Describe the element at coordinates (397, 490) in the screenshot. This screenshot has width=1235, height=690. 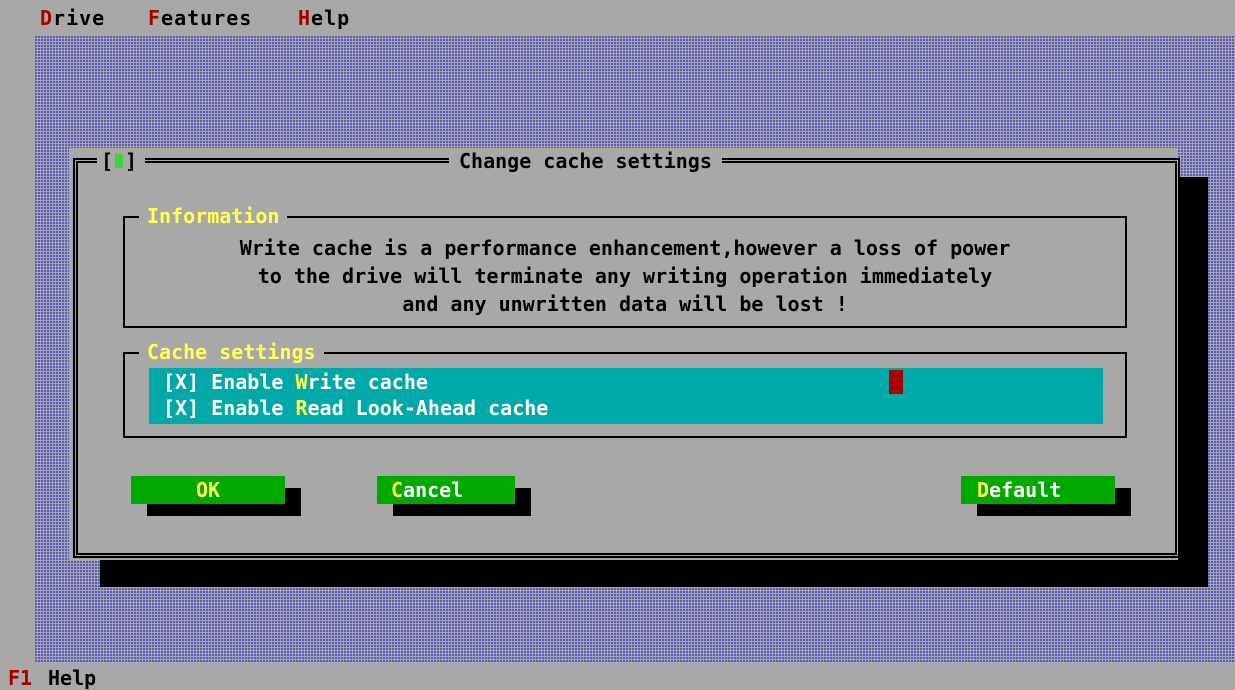
I see `cancel-button-hotkey: C` at that location.